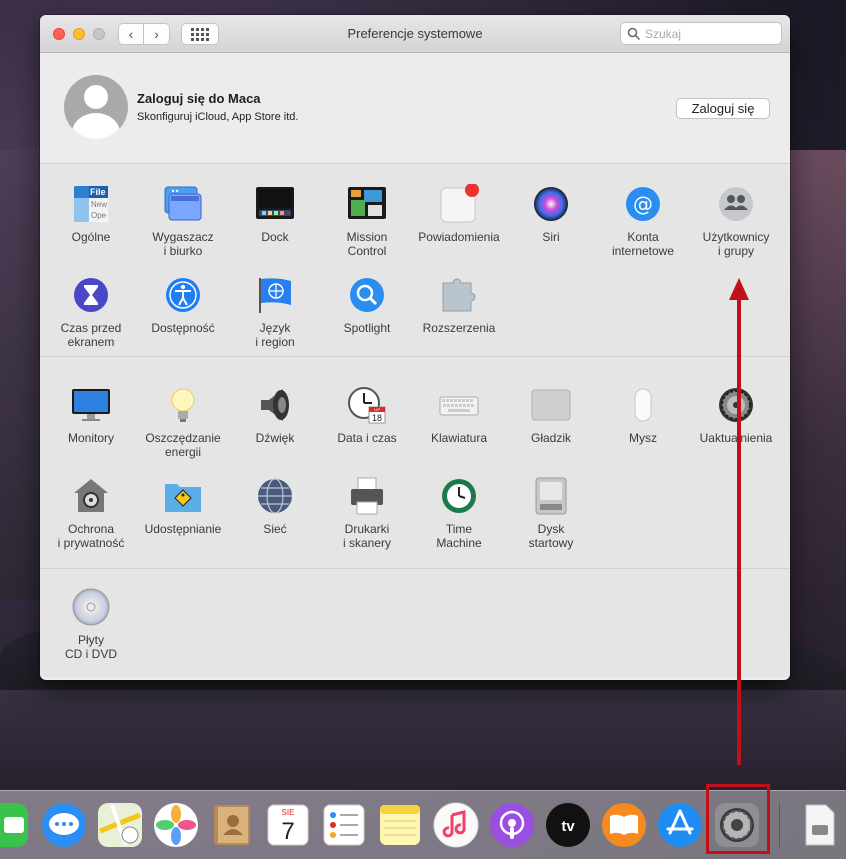 The width and height of the screenshot is (846, 859). I want to click on annotation-arrow-head, so click(739, 289).